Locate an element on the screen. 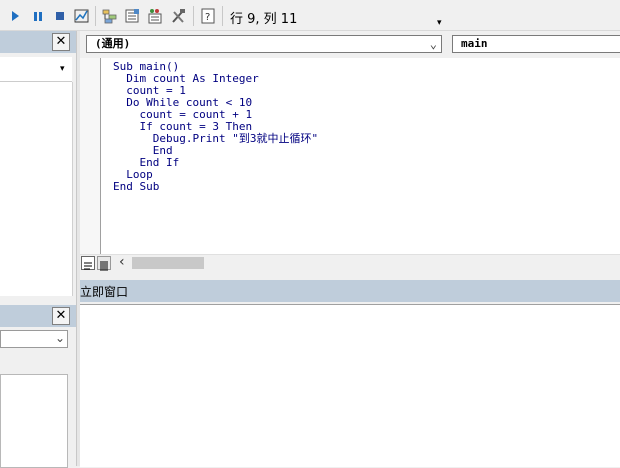 This screenshot has height=468, width=620. procedure-combo-value: main is located at coordinates (474, 43).